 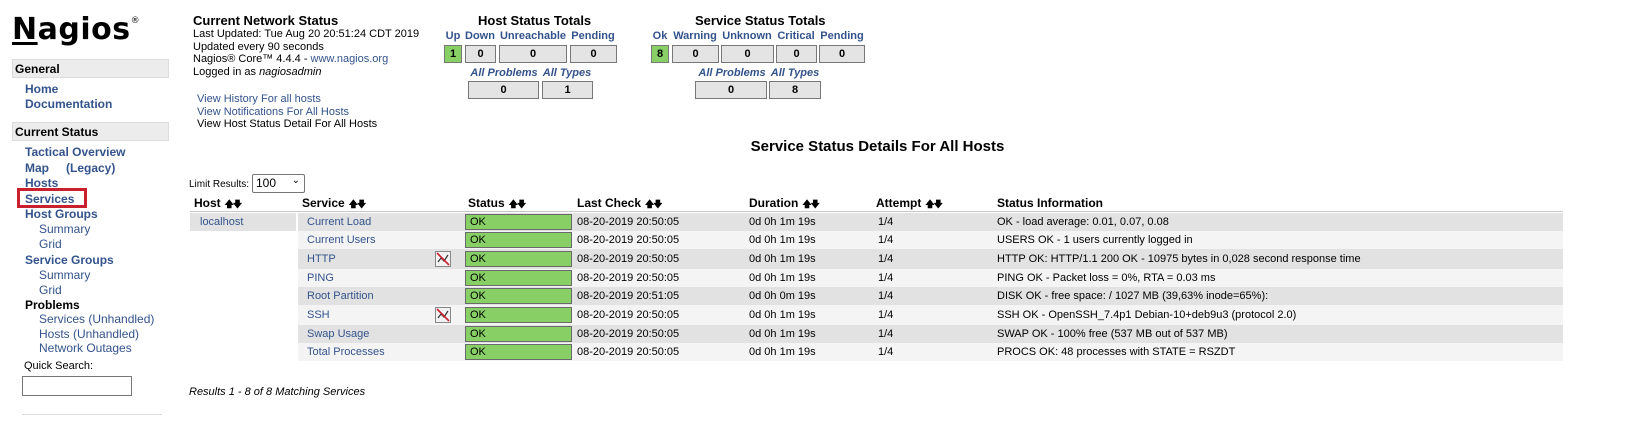 I want to click on nav-service-groups-summary-link: Summary, so click(x=64, y=275).